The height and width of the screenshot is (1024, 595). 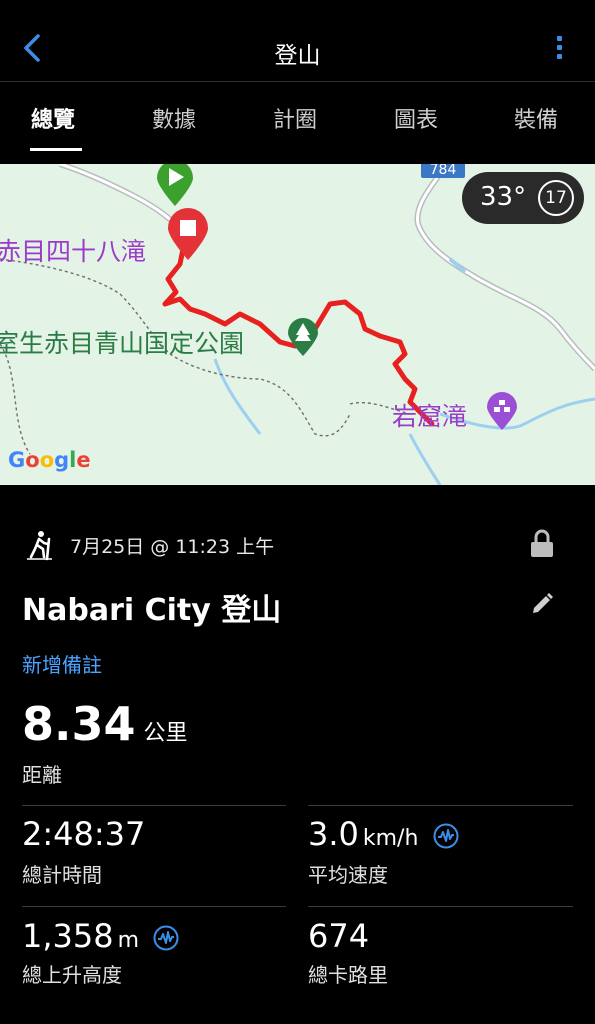 What do you see at coordinates (42, 775) in the screenshot?
I see `distance-label: 距離` at bounding box center [42, 775].